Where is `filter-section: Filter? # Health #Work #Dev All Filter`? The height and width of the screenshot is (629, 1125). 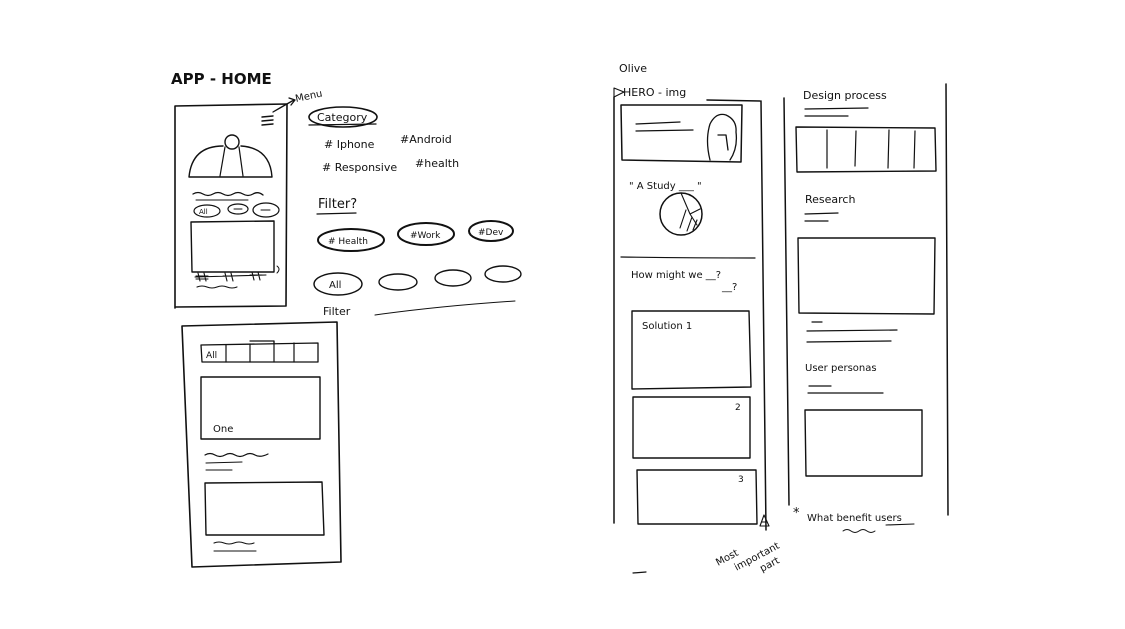
filter-section: Filter? # Health #Work #Dev All Filter is located at coordinates (417, 257).